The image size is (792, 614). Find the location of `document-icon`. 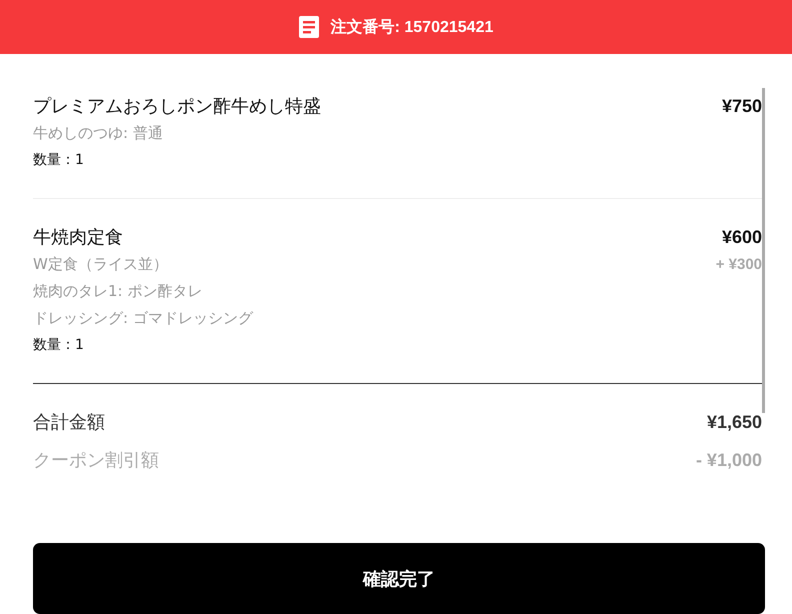

document-icon is located at coordinates (308, 27).